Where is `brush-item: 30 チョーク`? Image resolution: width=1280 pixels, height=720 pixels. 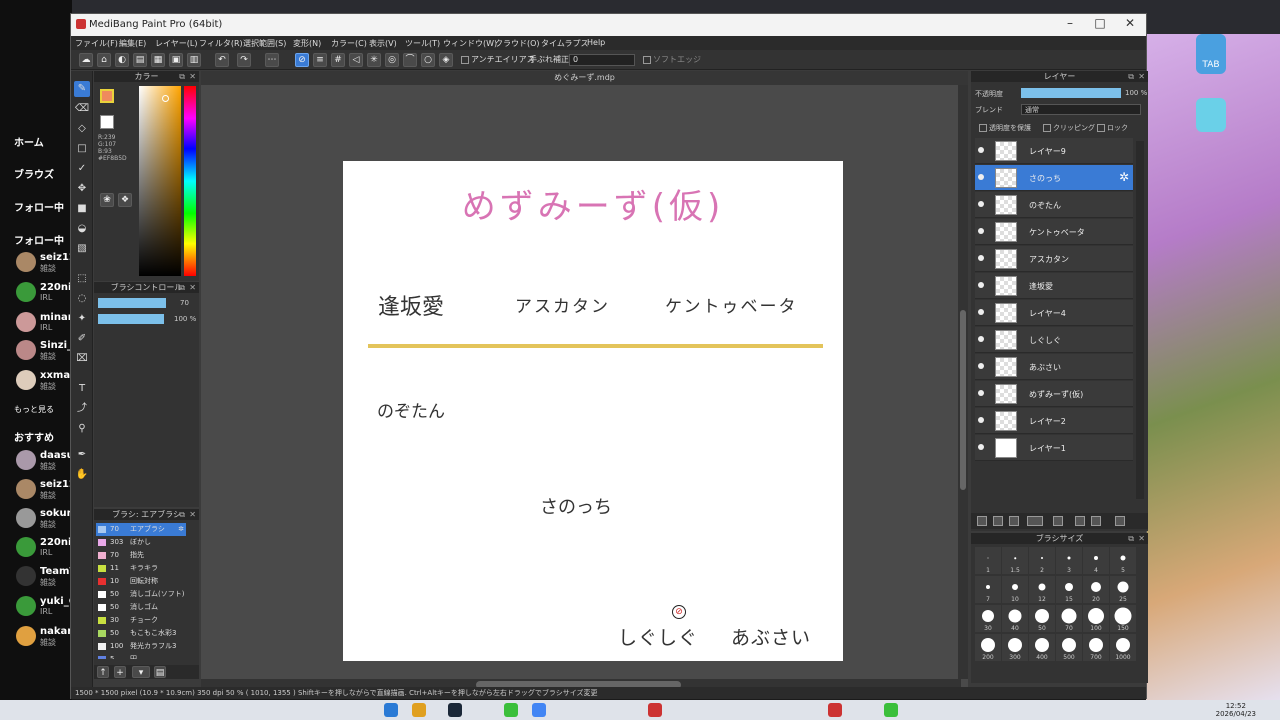 brush-item: 30 チョーク is located at coordinates (141, 620).